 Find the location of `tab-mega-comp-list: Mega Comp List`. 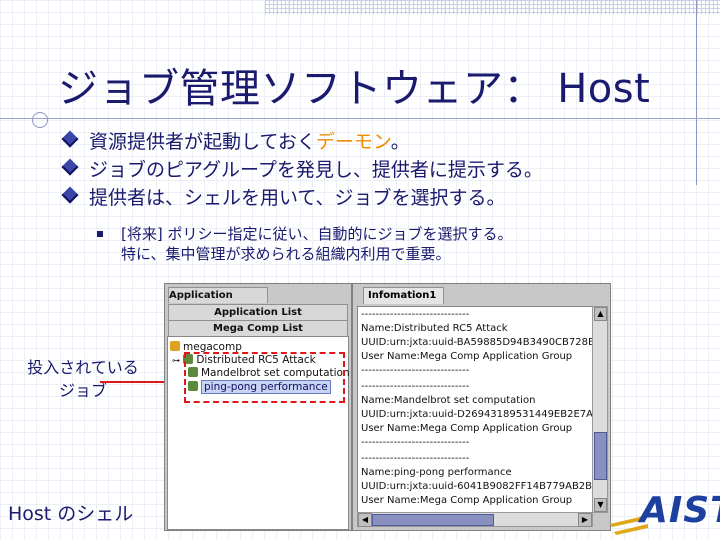

tab-mega-comp-list: Mega Comp List is located at coordinates (258, 328).